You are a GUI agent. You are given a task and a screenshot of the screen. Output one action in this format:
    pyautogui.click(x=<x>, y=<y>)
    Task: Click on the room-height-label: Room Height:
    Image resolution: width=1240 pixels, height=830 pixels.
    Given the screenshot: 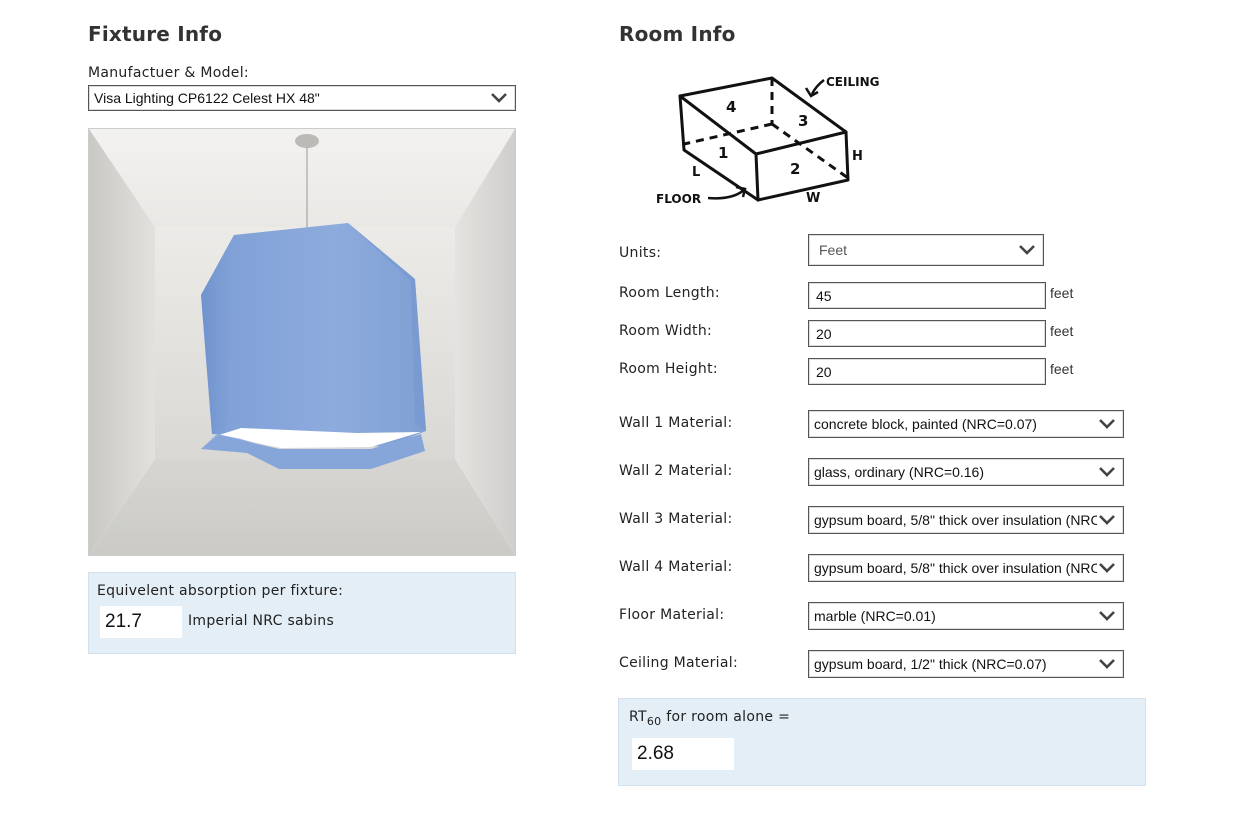 What is the action you would take?
    pyautogui.click(x=668, y=369)
    